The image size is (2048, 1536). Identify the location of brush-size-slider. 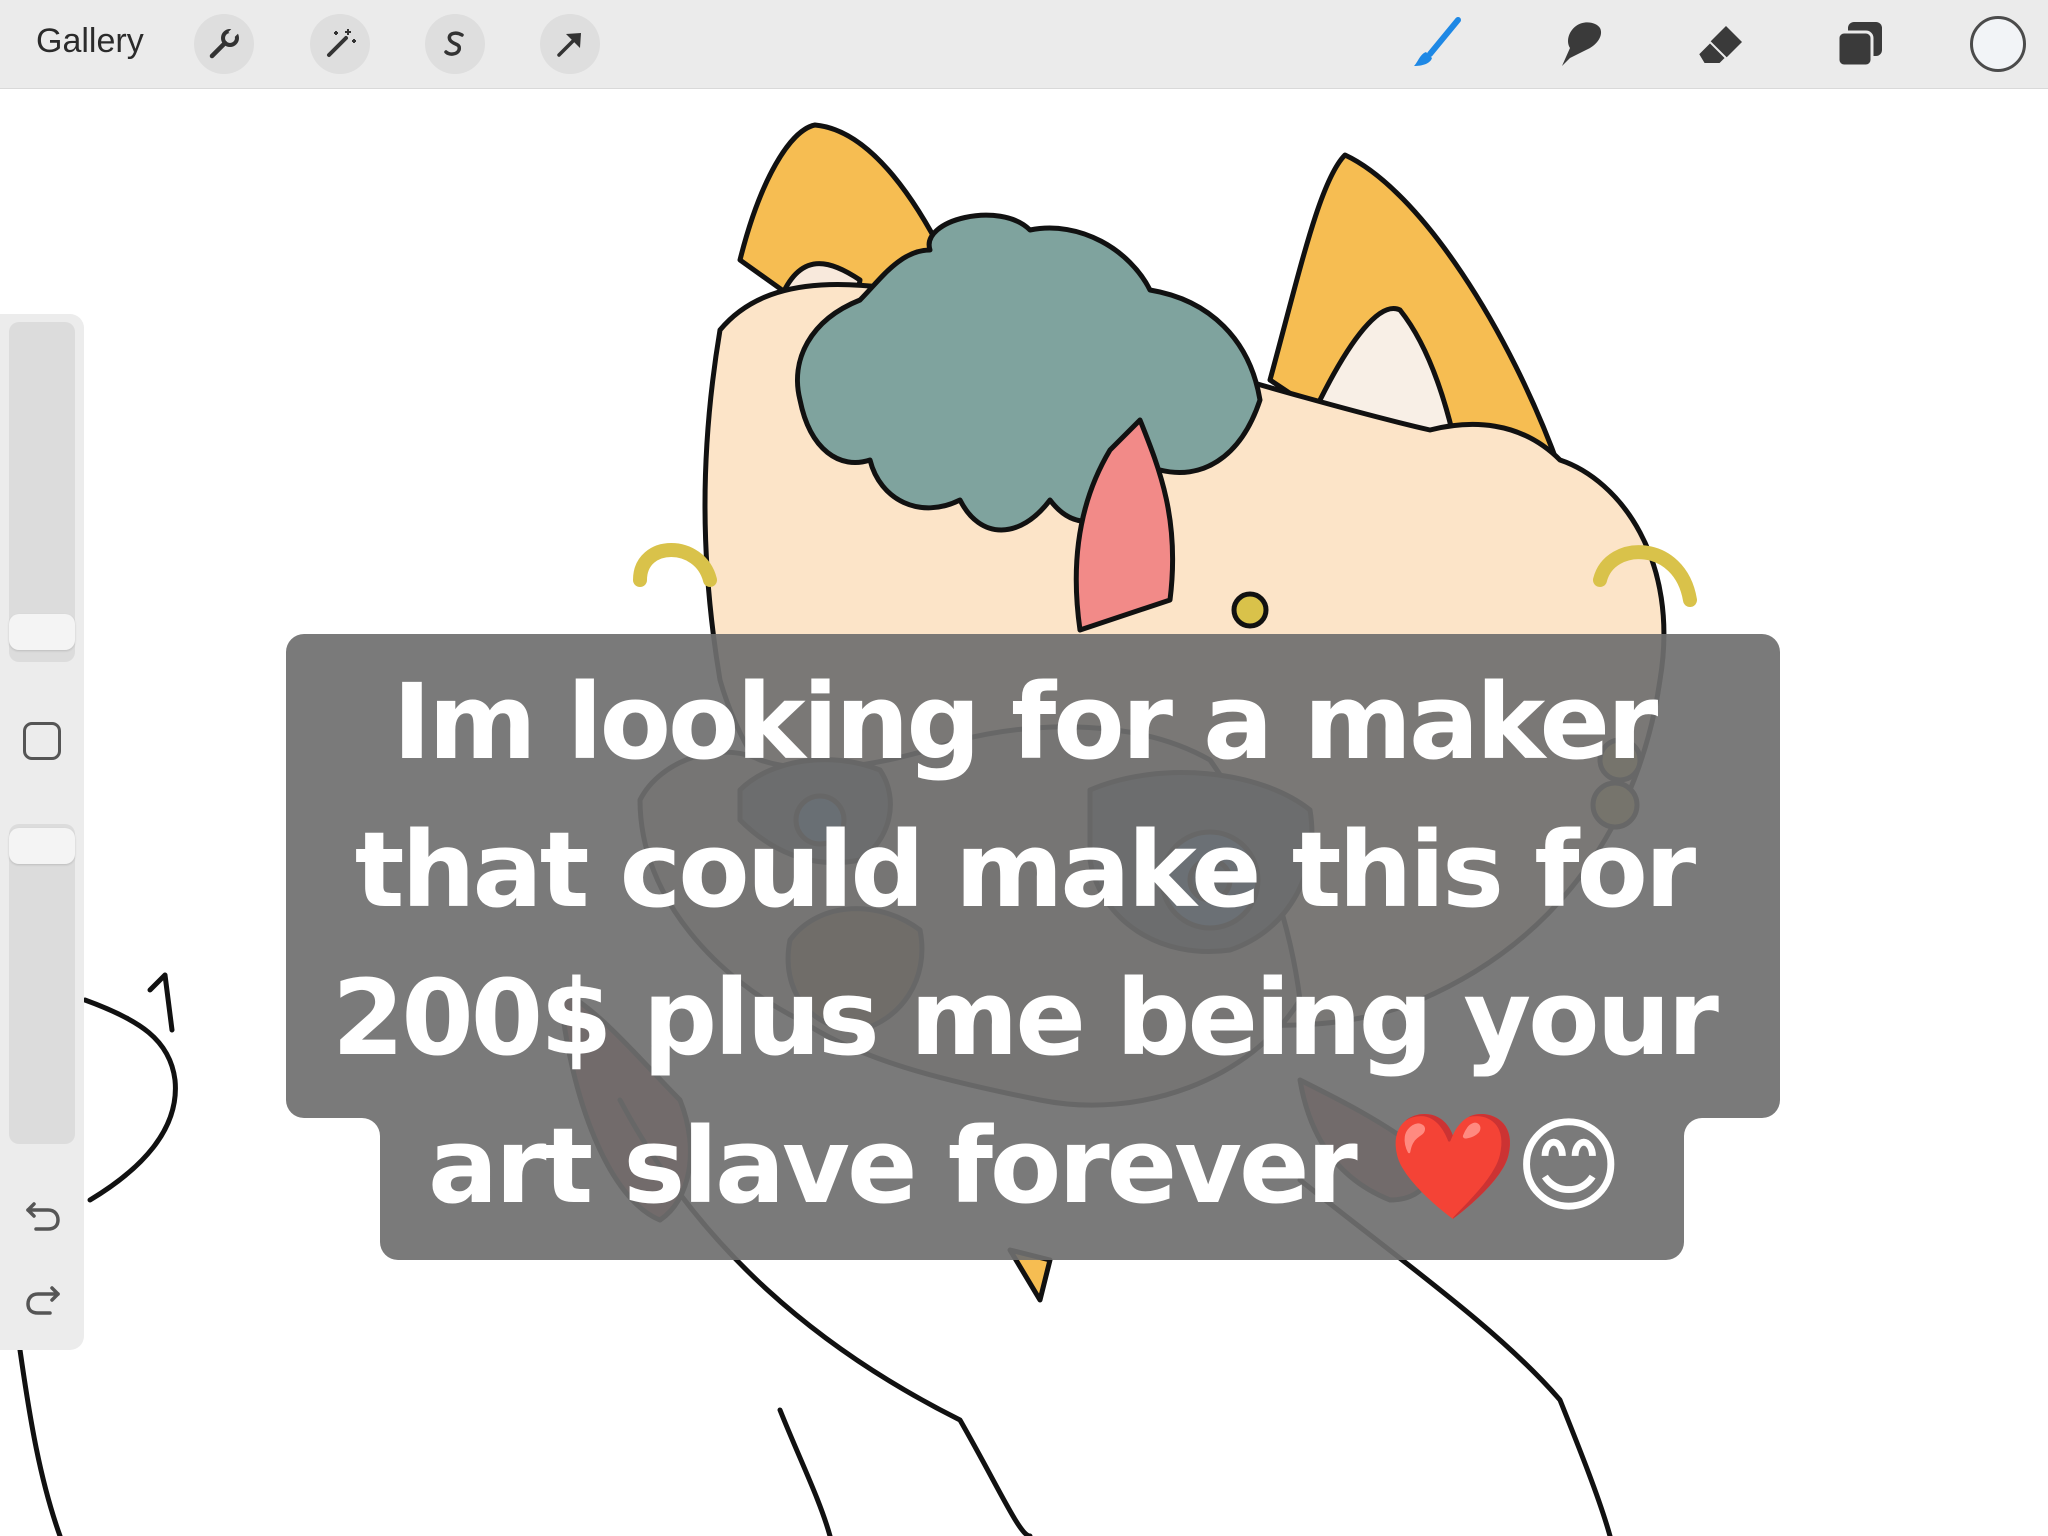
(42, 492).